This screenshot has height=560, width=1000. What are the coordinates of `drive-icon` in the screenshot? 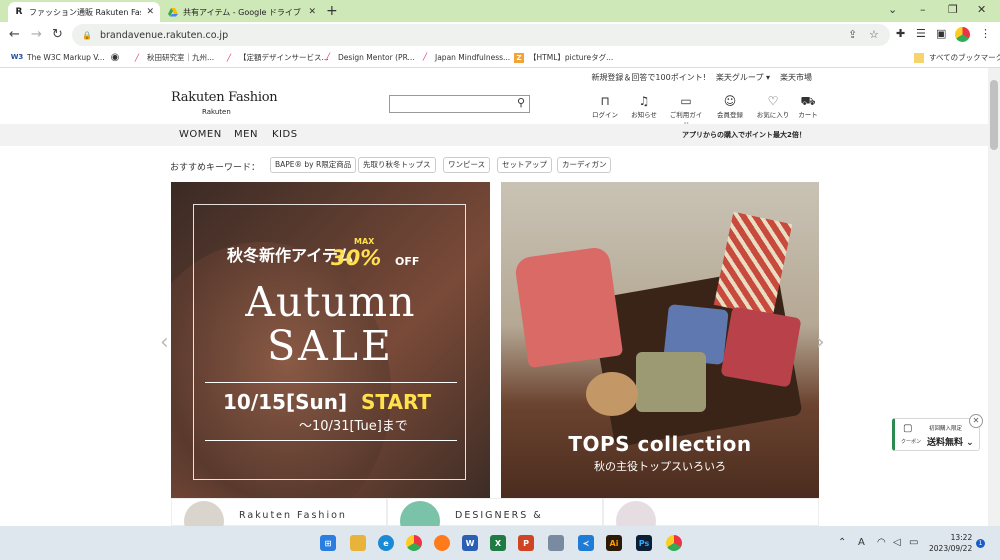 It's located at (173, 12).